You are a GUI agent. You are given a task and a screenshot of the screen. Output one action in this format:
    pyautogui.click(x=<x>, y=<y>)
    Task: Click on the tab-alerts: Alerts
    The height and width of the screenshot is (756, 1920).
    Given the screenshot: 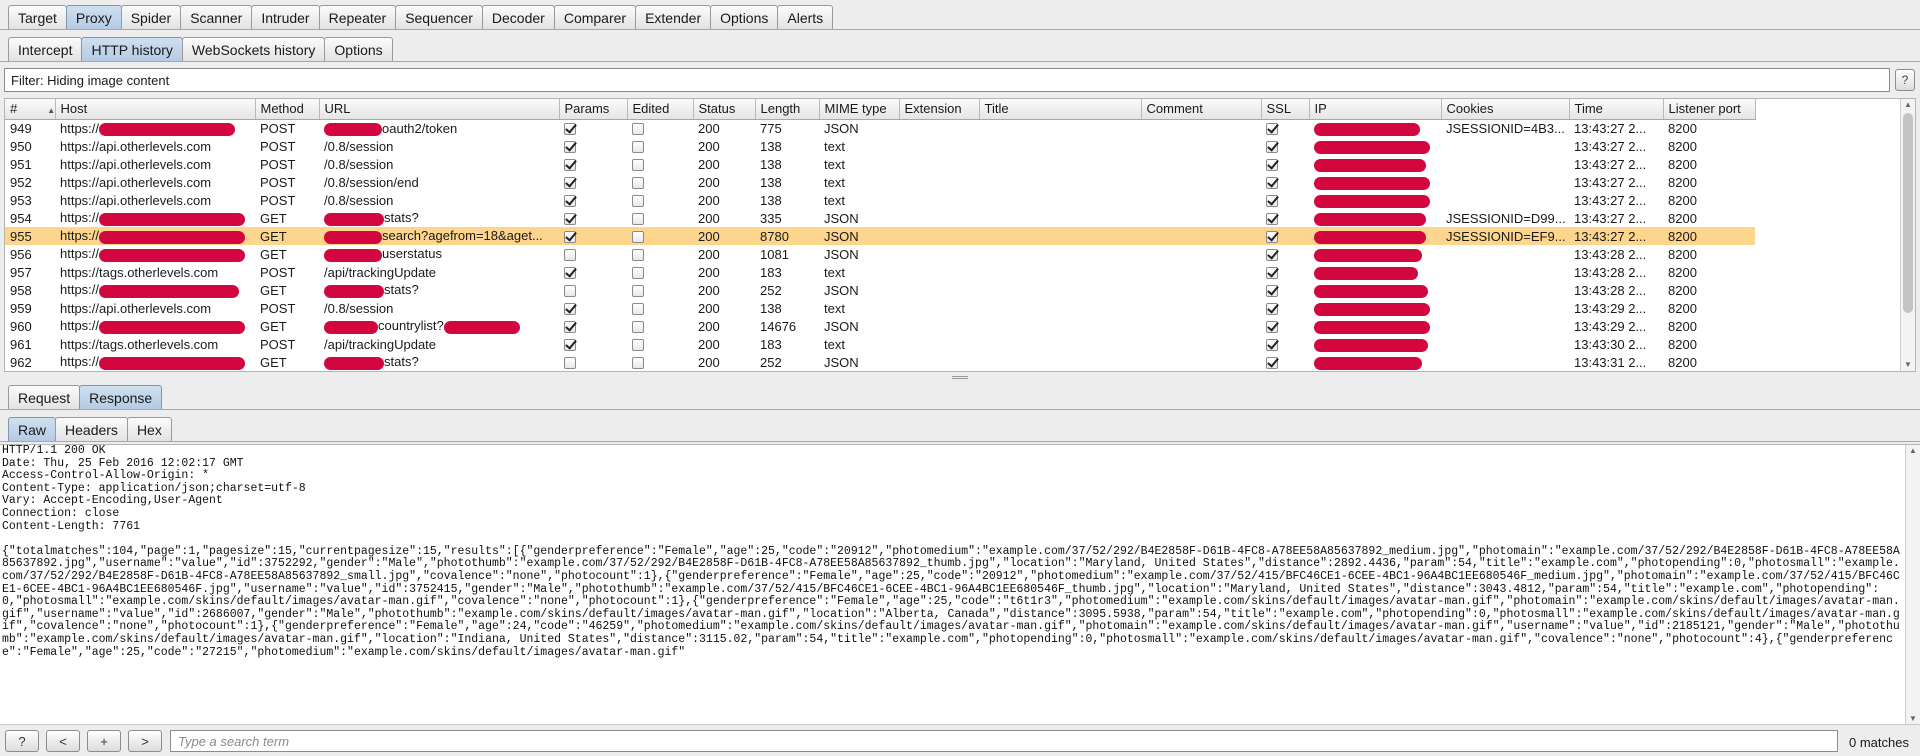 What is the action you would take?
    pyautogui.click(x=805, y=17)
    